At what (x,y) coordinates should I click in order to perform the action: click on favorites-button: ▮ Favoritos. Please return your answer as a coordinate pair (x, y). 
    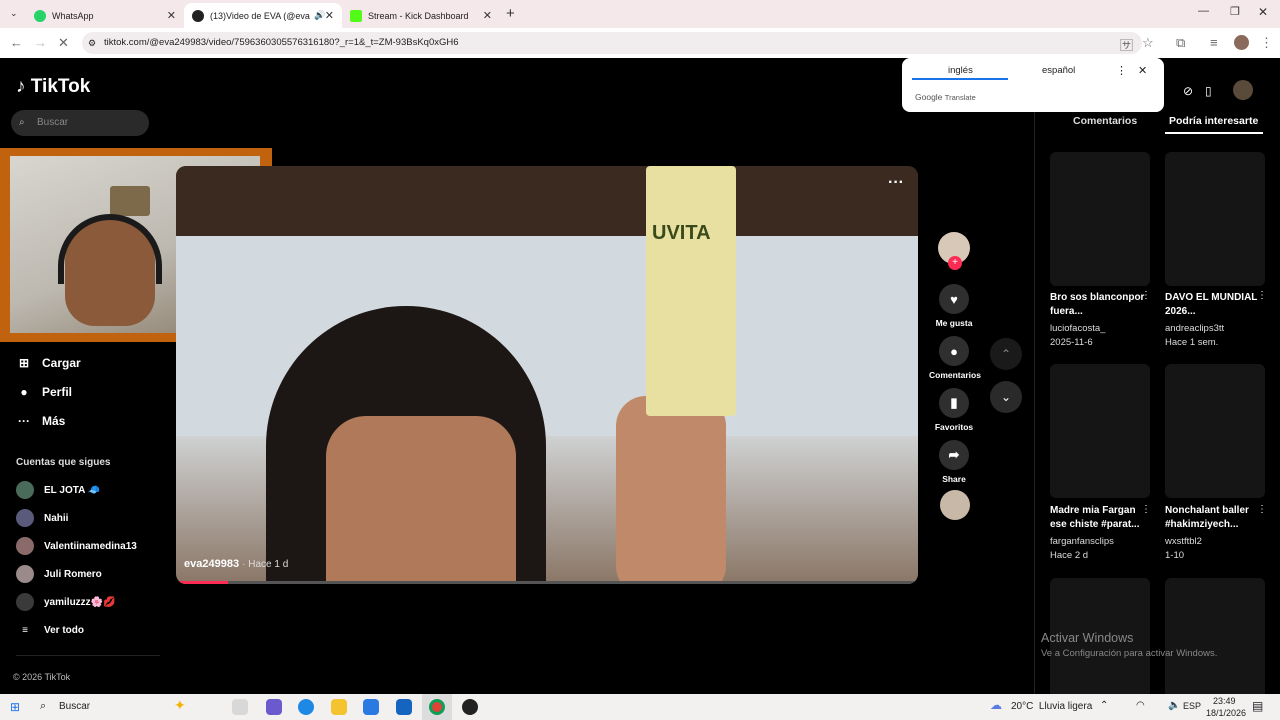
    Looking at the image, I should click on (954, 410).